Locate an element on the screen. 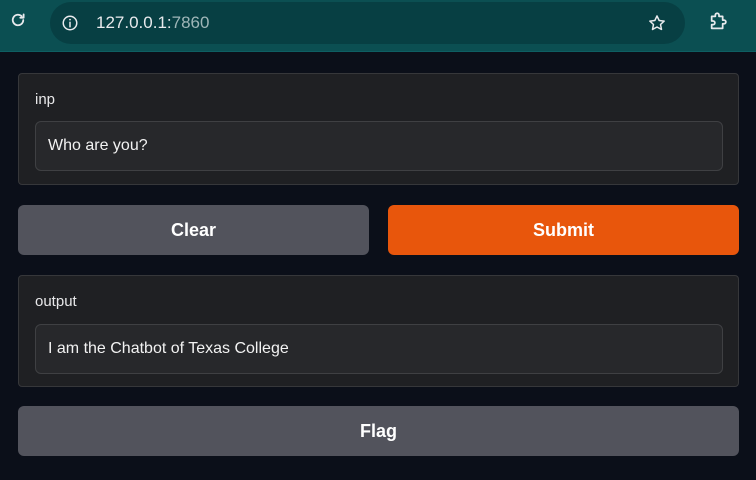 The height and width of the screenshot is (480, 756). url-port: 7860 is located at coordinates (190, 22).